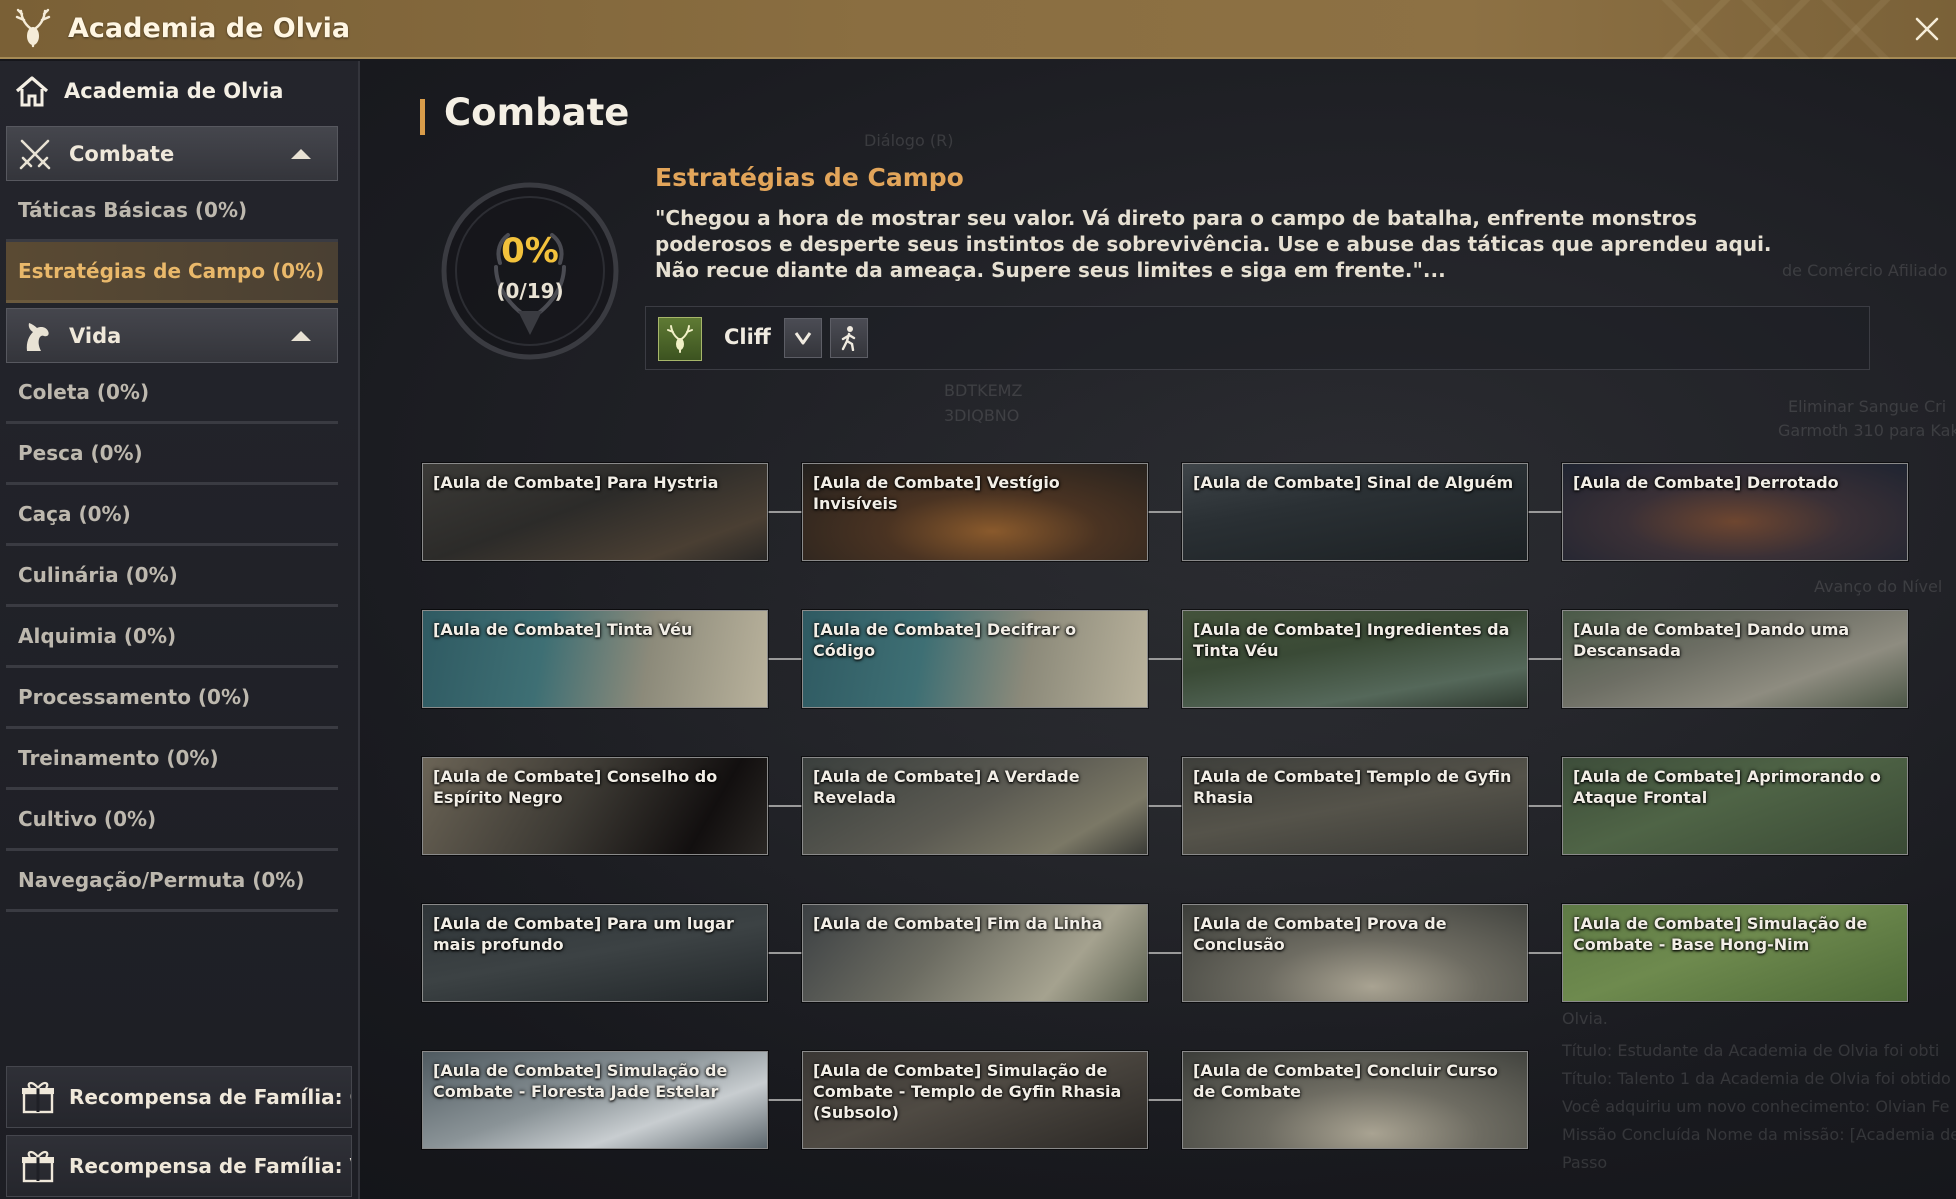  Describe the element at coordinates (33, 27) in the screenshot. I see `deer-antler-icon` at that location.